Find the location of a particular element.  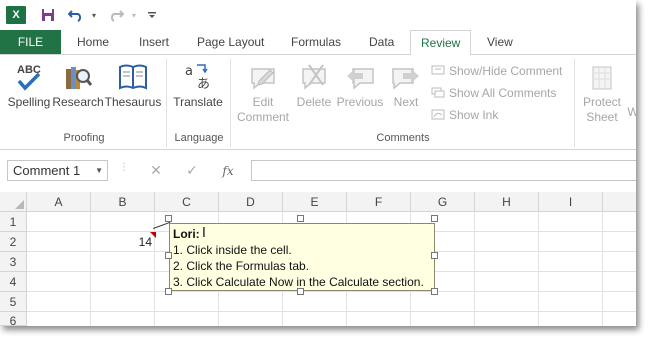

cancel-icon: ✕ is located at coordinates (156, 170).